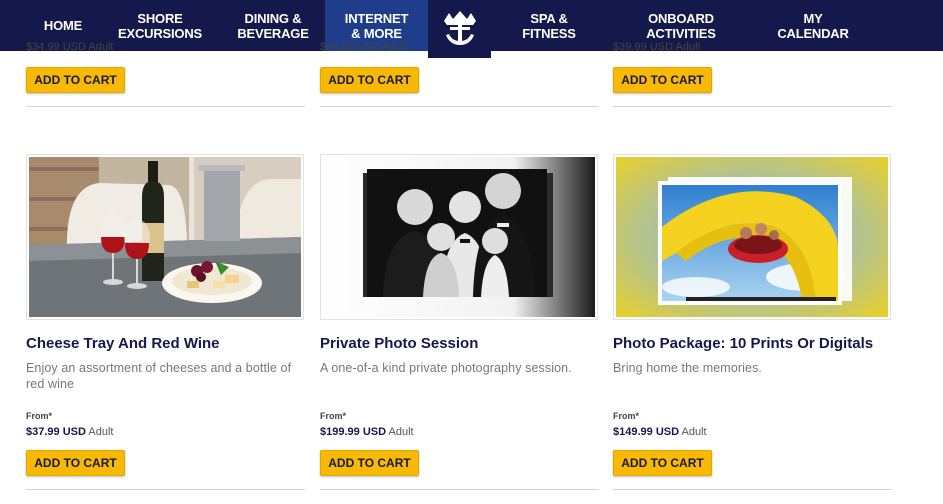 This screenshot has height=504, width=943. Describe the element at coordinates (549, 25) in the screenshot. I see `nav-spa-fitness: SPA & FITNESS` at that location.